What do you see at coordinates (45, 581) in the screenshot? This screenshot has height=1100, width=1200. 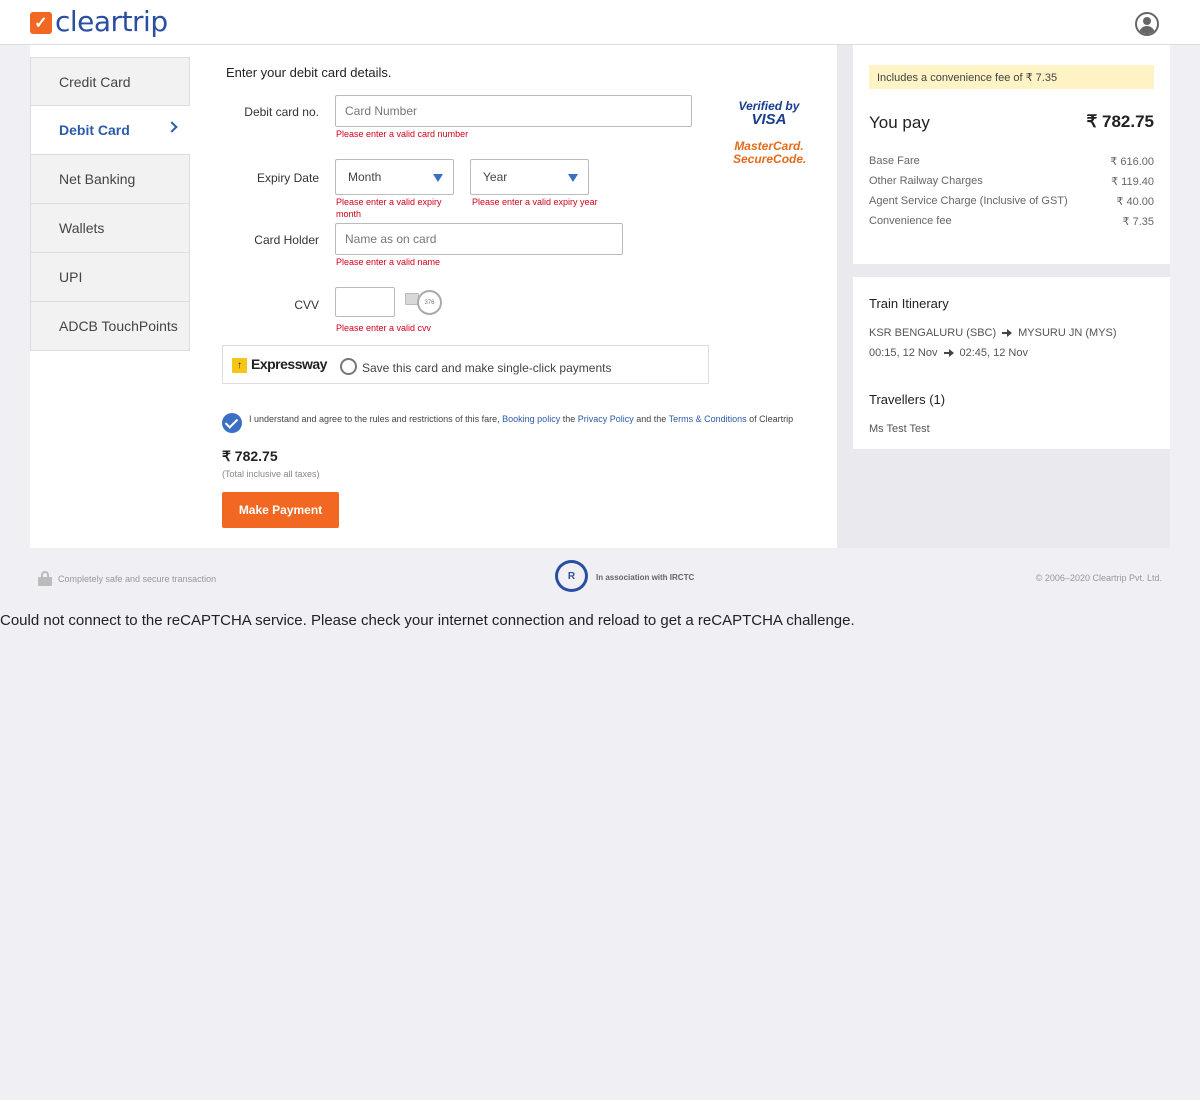 I see `lock-body` at bounding box center [45, 581].